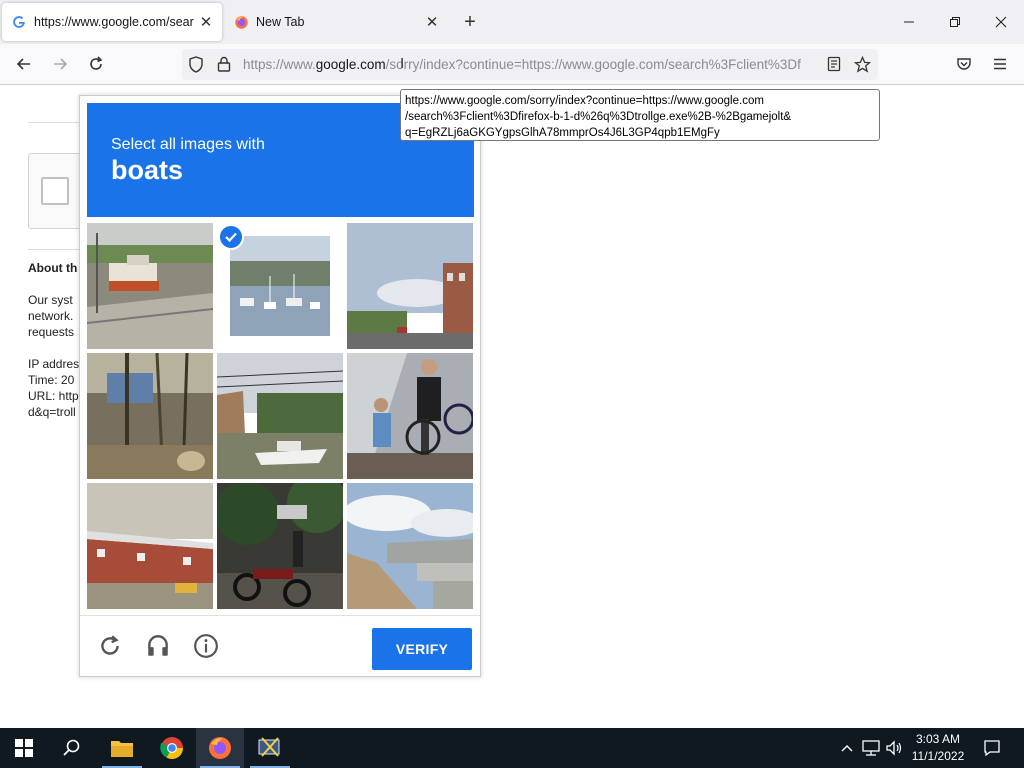  Describe the element at coordinates (422, 649) in the screenshot. I see `verify-button: VERIFY` at that location.